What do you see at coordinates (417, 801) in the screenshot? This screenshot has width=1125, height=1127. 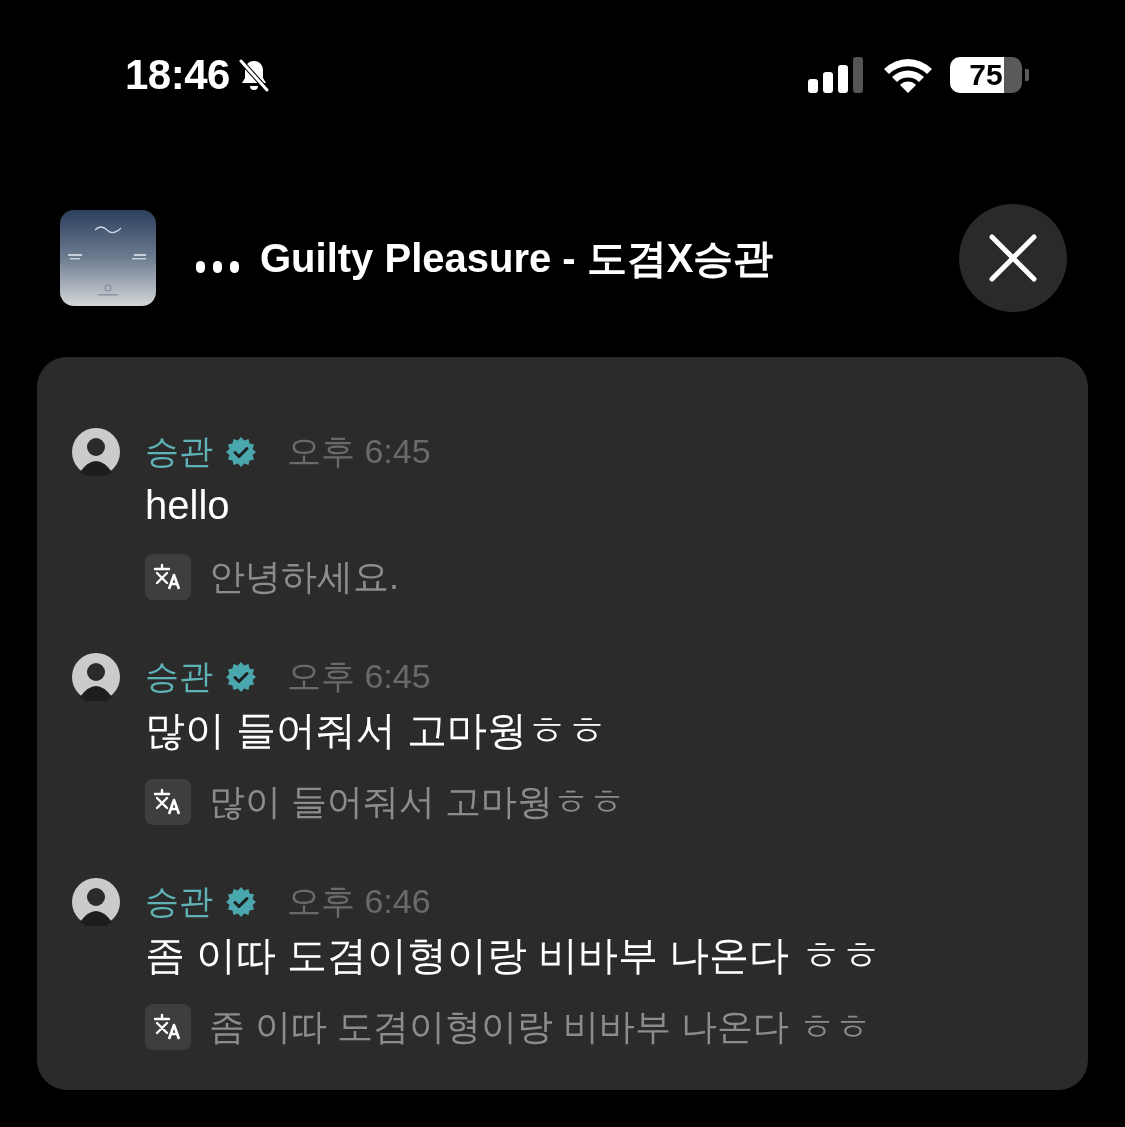 I see `translated-text: 많이 들어줘서 고마웡ㅎㅎ` at bounding box center [417, 801].